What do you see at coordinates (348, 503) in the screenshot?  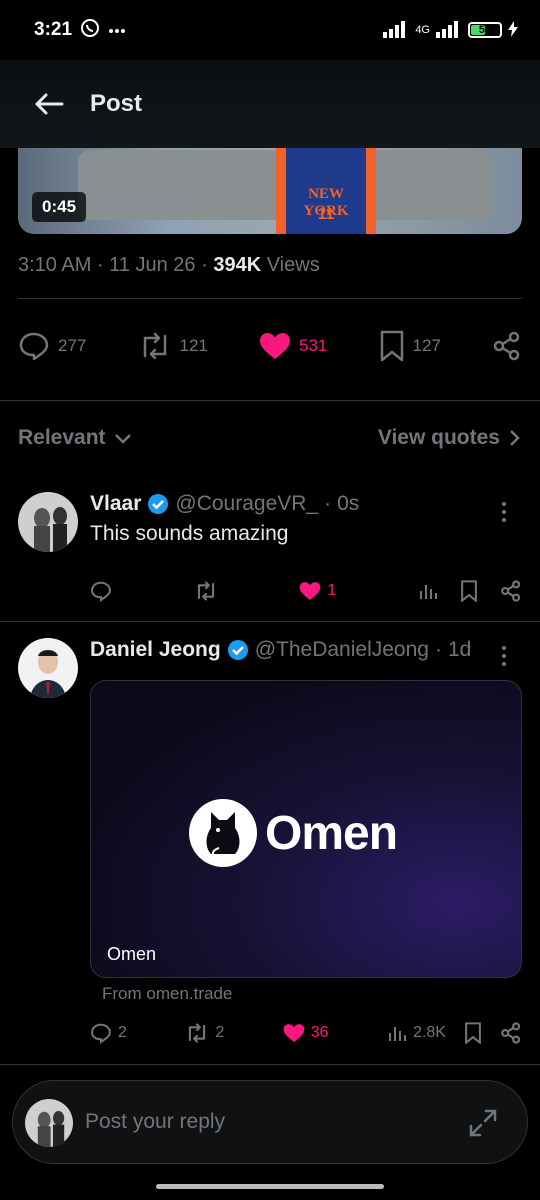 I see `reply-time: 0s` at bounding box center [348, 503].